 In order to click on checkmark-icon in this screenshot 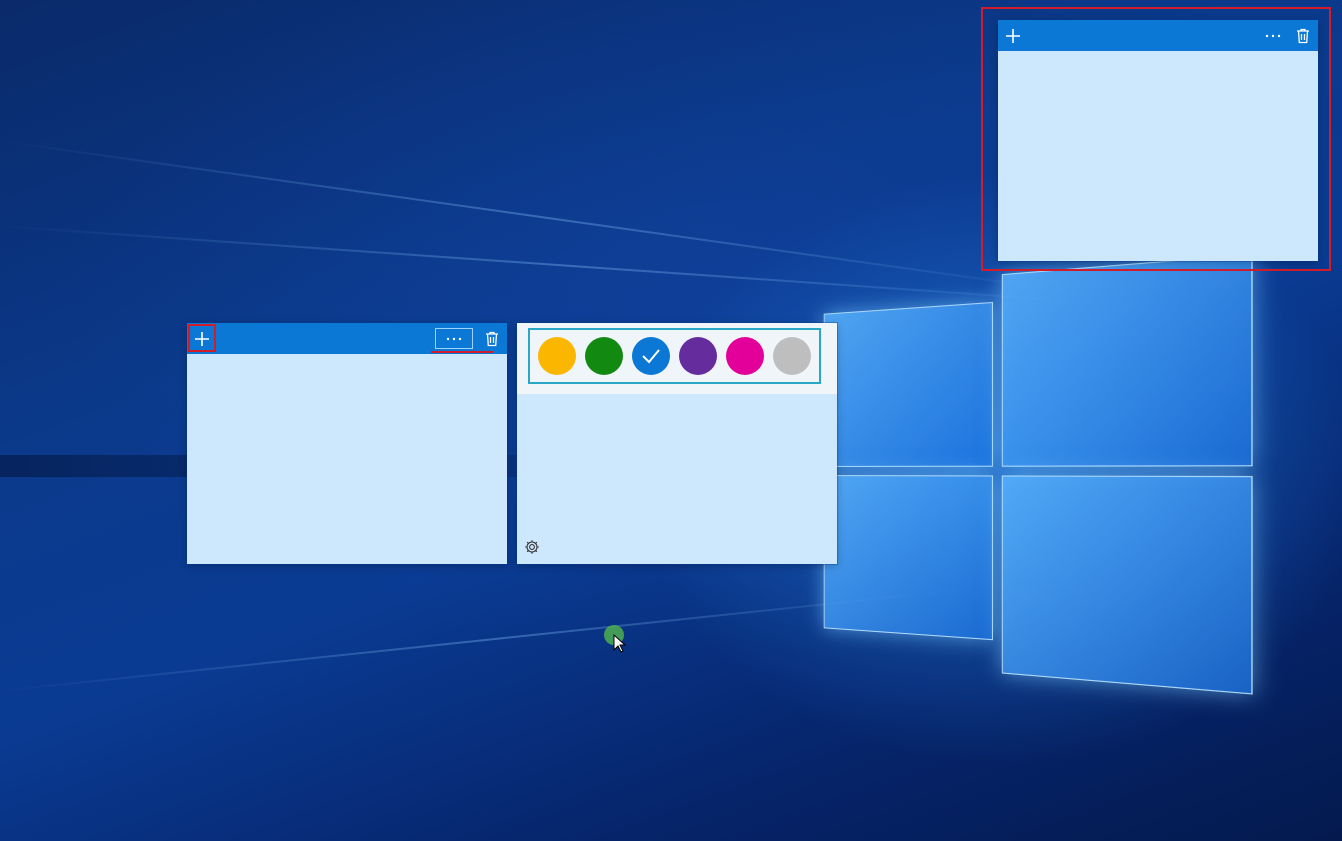, I will do `click(651, 356)`.